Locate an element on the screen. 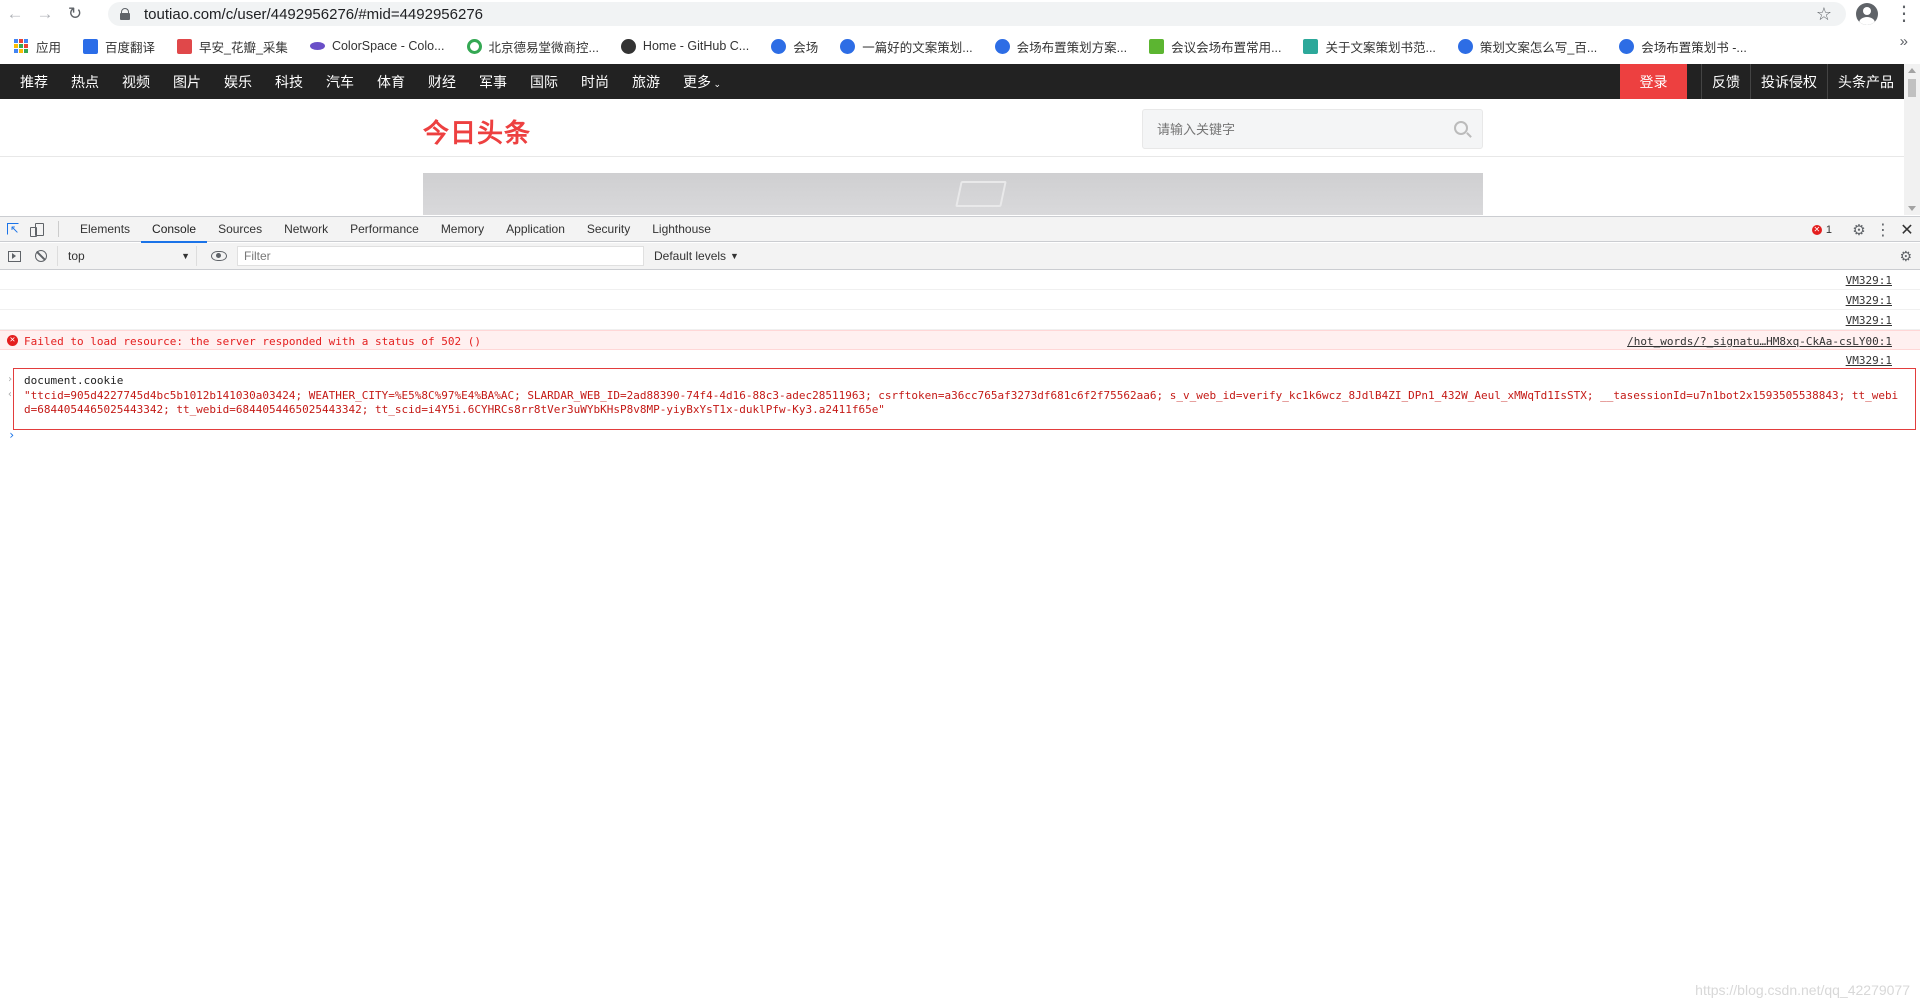 The width and height of the screenshot is (1920, 1004). bookmark-favicon-icon is located at coordinates (474, 46).